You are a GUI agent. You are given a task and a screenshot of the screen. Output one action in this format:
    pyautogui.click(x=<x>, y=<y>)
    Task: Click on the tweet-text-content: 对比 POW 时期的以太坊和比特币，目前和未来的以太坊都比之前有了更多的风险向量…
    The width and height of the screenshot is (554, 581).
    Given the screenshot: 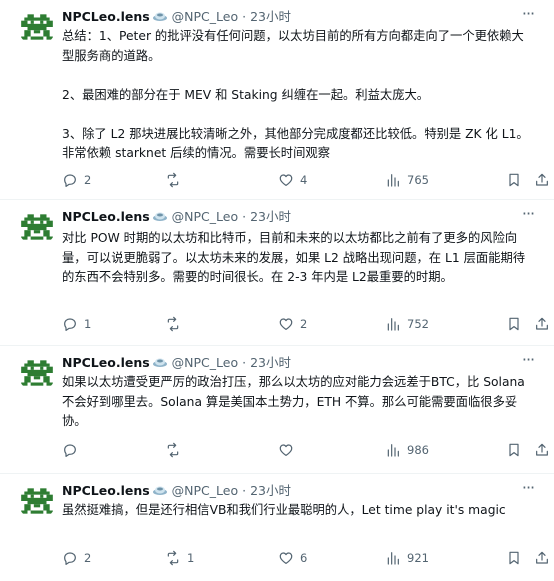 What is the action you would take?
    pyautogui.click(x=294, y=257)
    